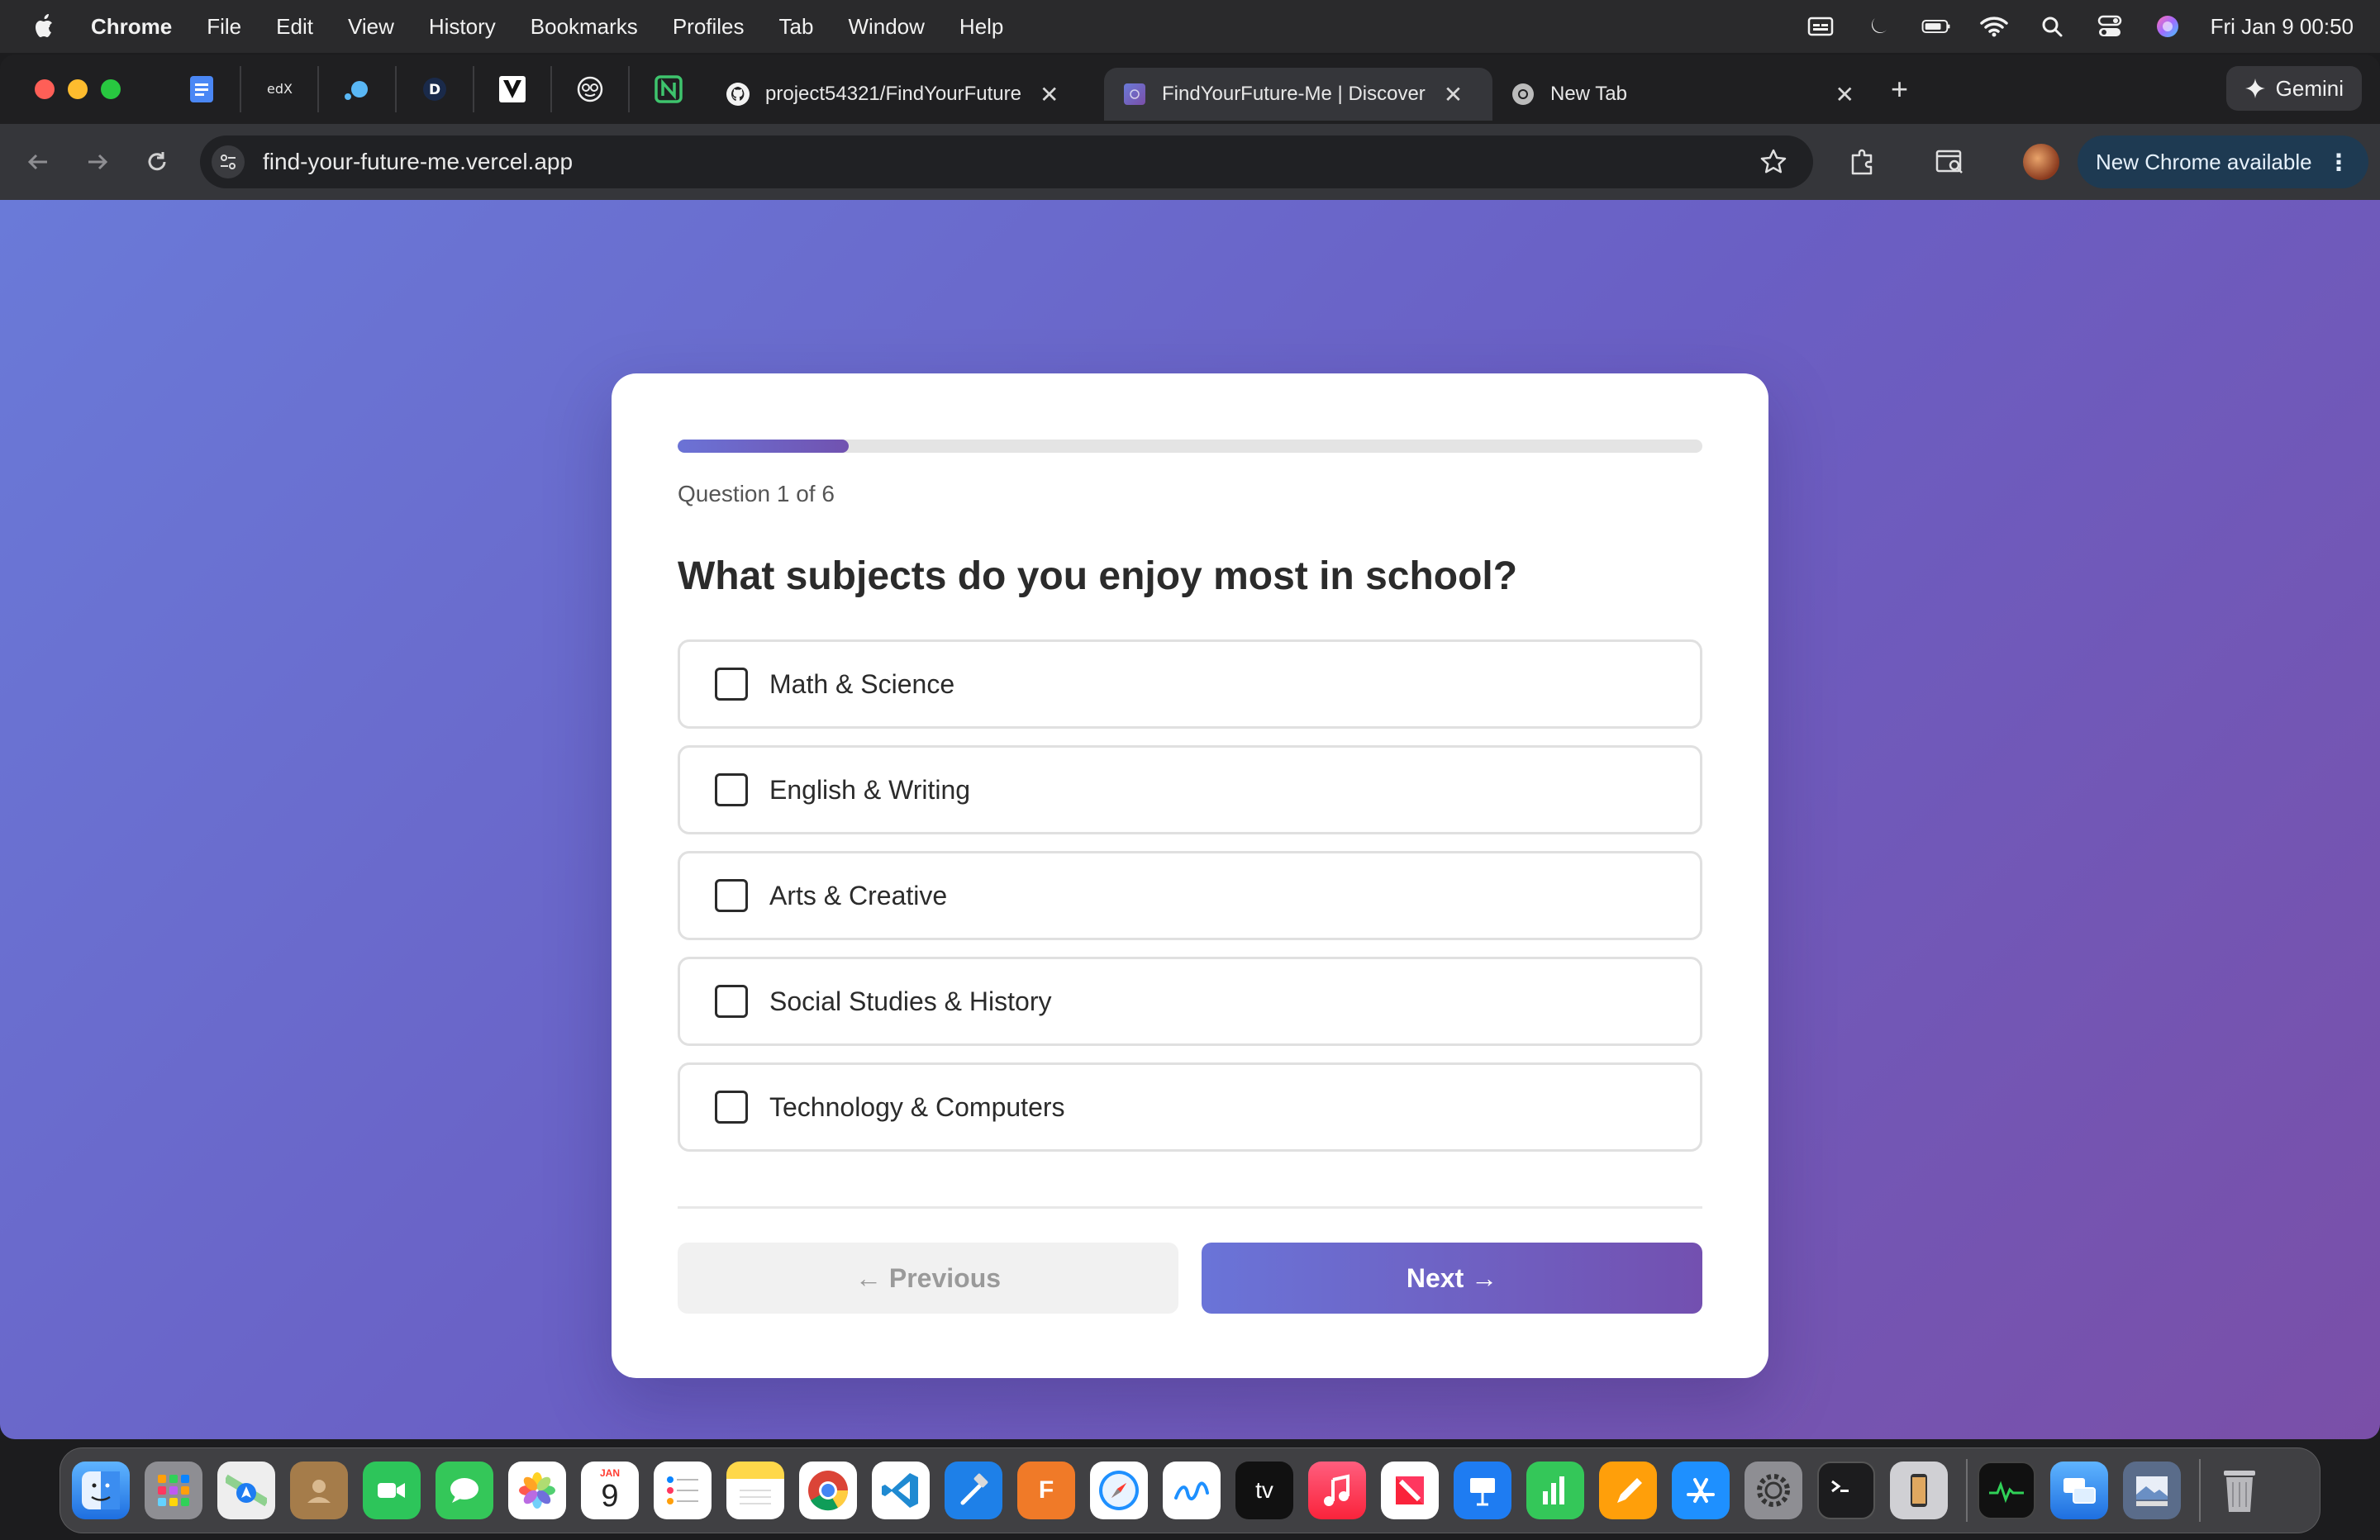  Describe the element at coordinates (173, 1490) in the screenshot. I see `launchpad-icon` at that location.